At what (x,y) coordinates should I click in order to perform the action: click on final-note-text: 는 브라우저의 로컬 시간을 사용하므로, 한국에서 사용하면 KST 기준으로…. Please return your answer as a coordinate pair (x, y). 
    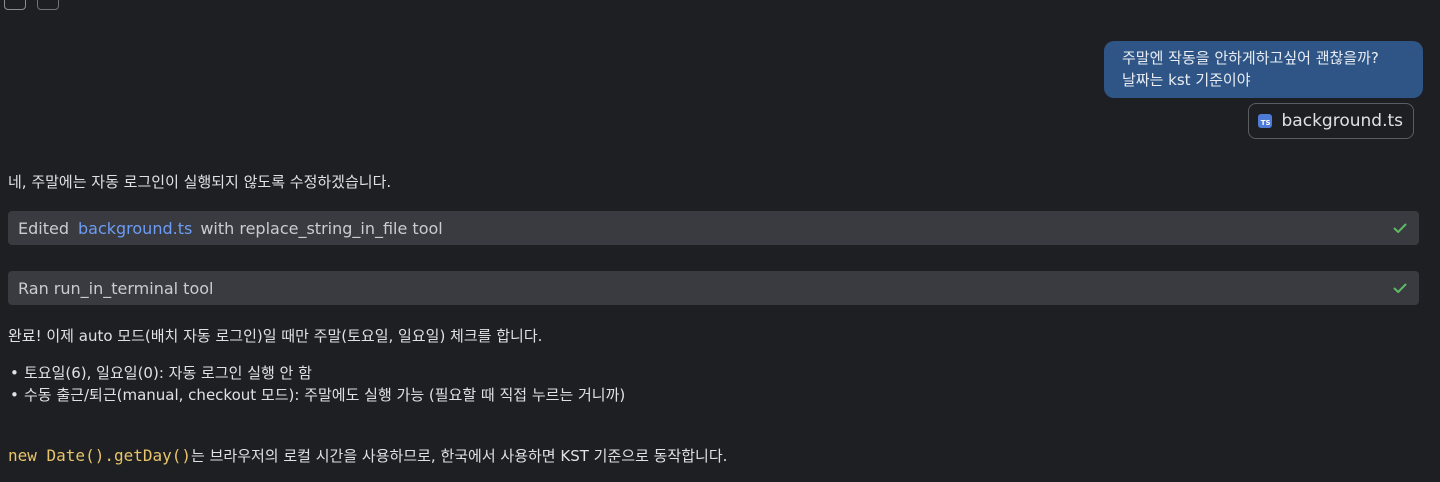
    Looking at the image, I should click on (459, 456).